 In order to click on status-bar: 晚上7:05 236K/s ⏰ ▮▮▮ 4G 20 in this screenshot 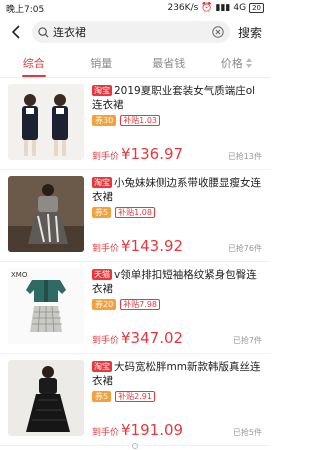, I will do `click(135, 8)`.